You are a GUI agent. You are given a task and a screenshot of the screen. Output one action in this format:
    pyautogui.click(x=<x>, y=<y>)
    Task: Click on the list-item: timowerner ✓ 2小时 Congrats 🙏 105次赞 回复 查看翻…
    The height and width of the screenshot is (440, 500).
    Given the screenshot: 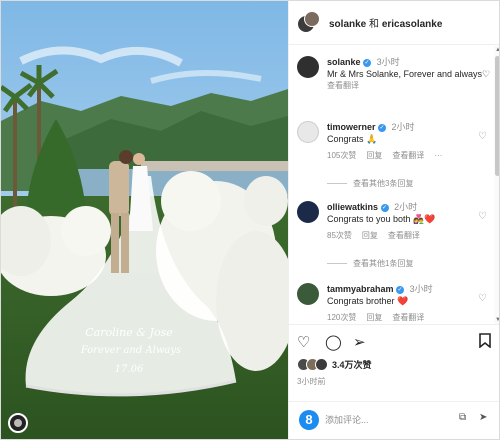 What is the action you would take?
    pyautogui.click(x=395, y=146)
    